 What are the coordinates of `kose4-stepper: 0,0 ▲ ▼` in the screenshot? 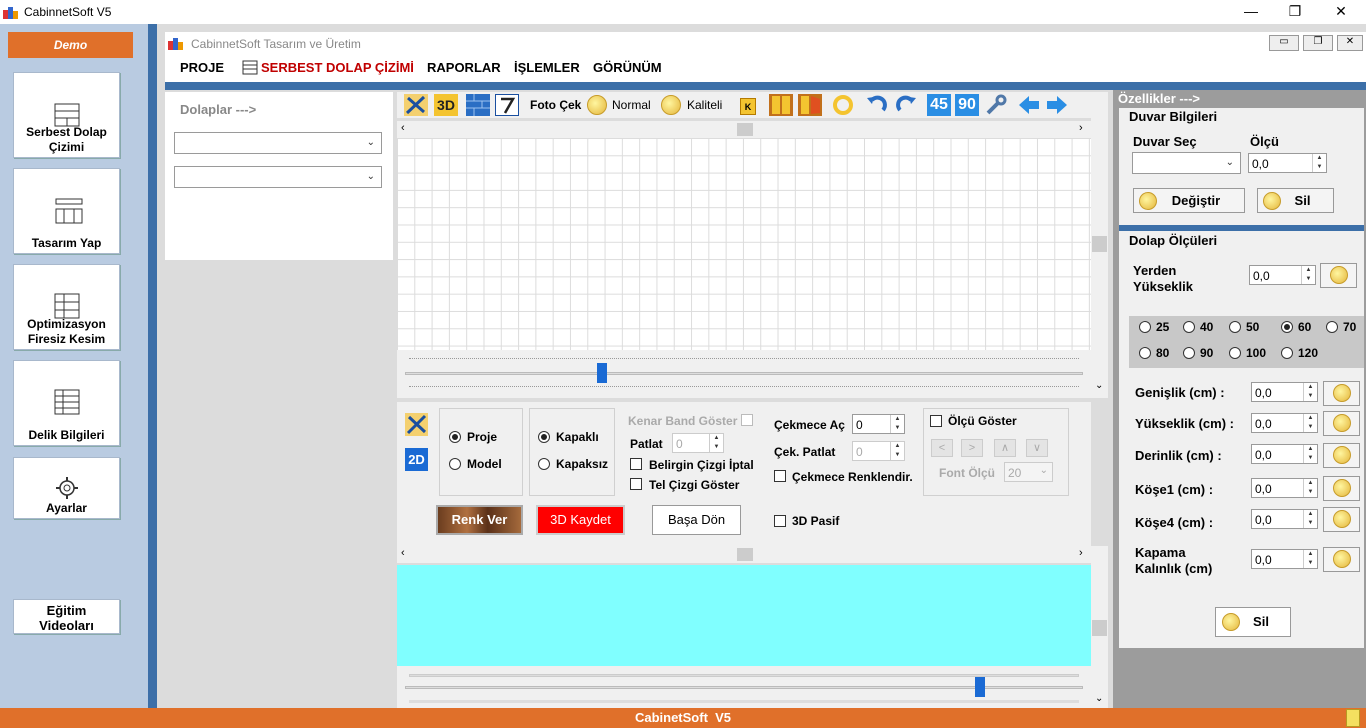 It's located at (1284, 519).